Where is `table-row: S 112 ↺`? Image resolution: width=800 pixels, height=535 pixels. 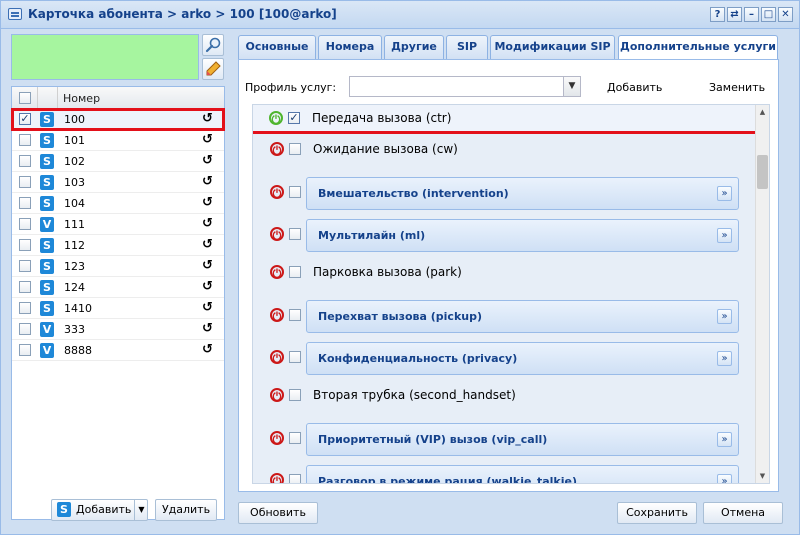
table-row: S 112 ↺ is located at coordinates (118, 245).